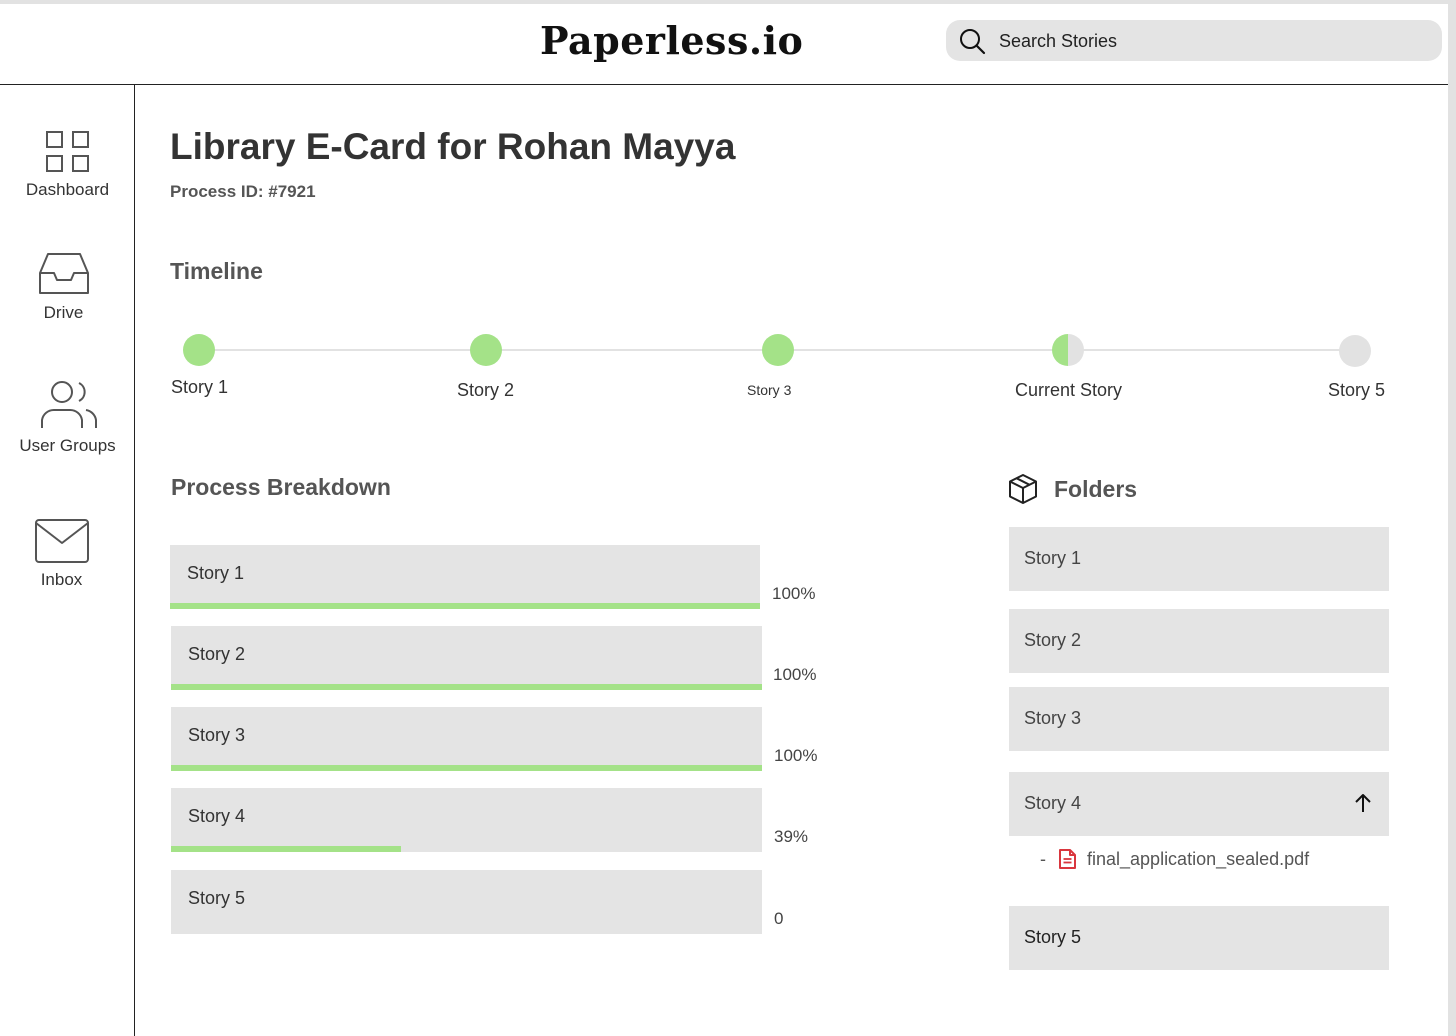 This screenshot has width=1456, height=1036. I want to click on breakdown-percent: 0, so click(779, 918).